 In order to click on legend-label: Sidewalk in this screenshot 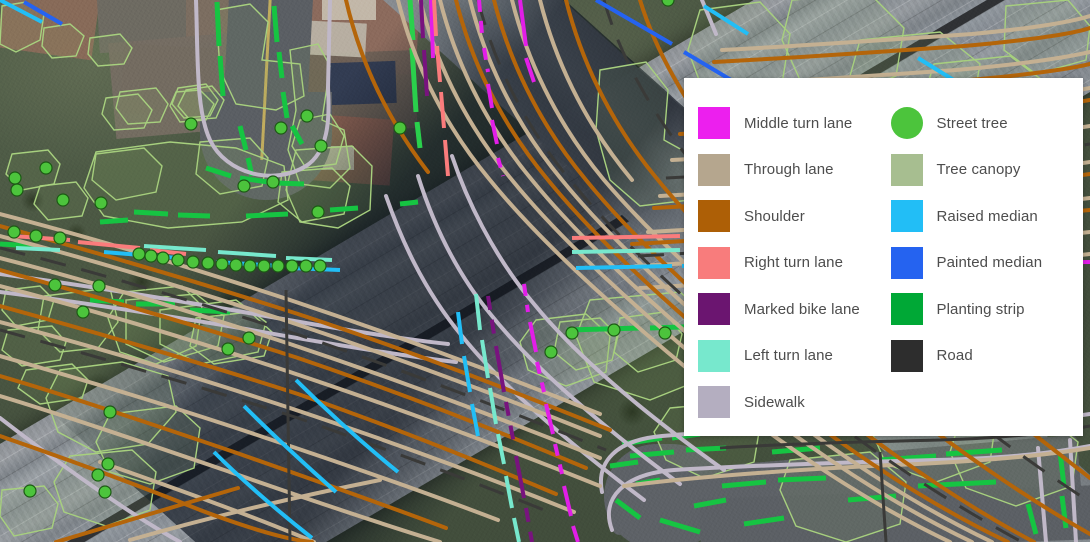, I will do `click(774, 402)`.